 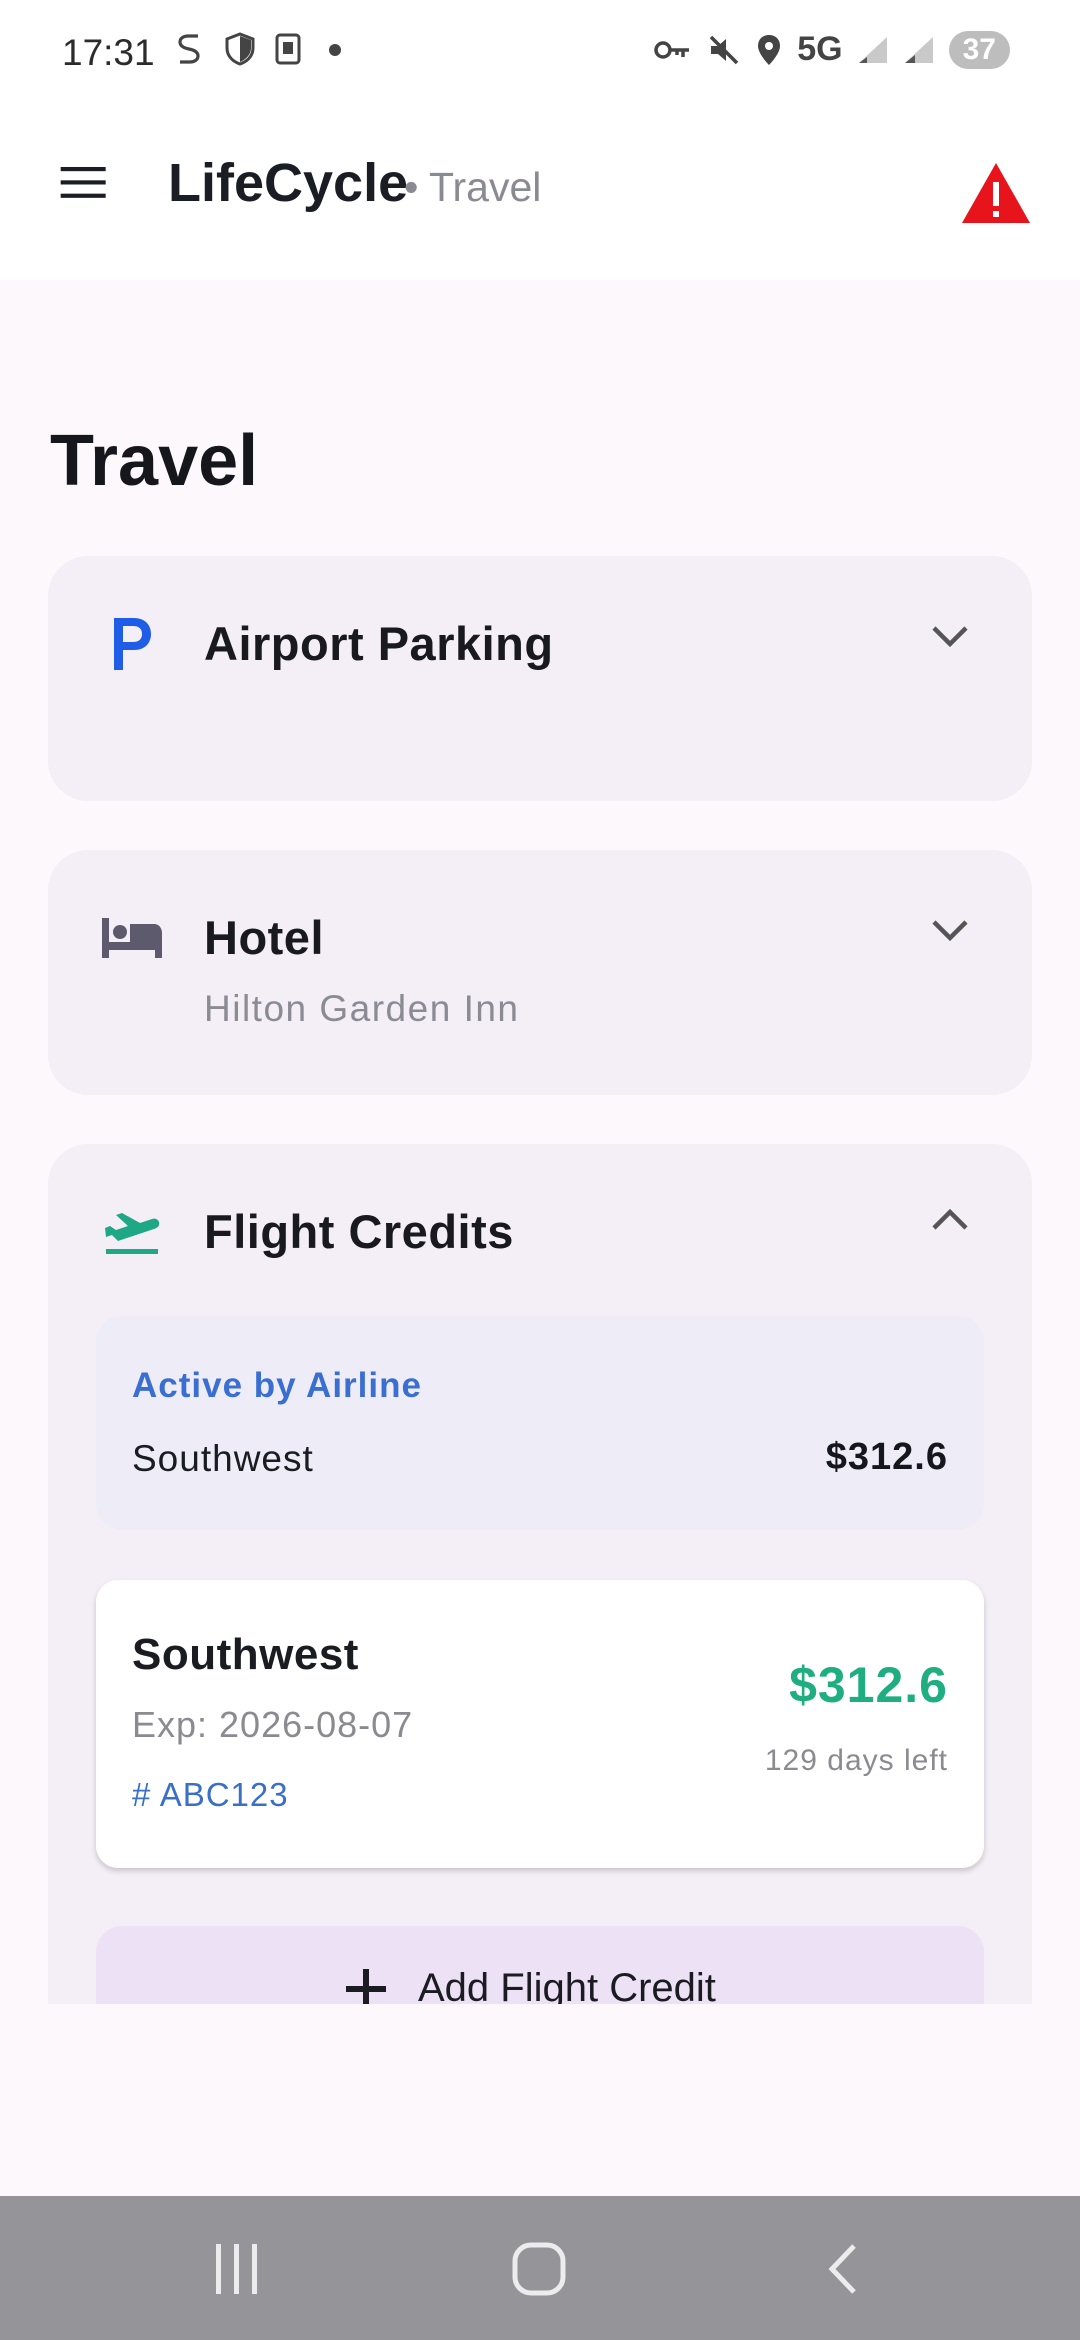 I want to click on menu-icon, so click(x=84, y=187).